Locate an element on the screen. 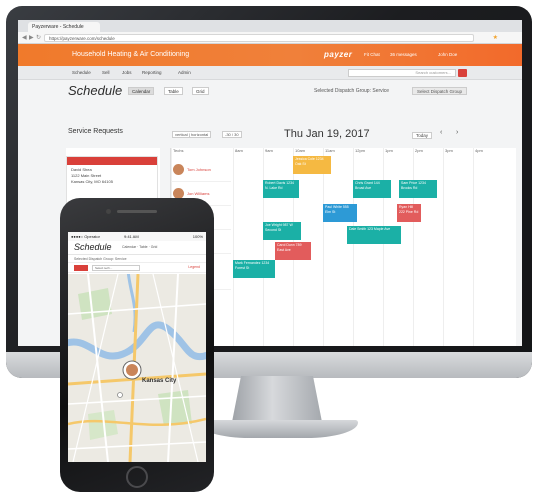 This screenshot has height=498, width=535. phone-camera is located at coordinates (108, 211).